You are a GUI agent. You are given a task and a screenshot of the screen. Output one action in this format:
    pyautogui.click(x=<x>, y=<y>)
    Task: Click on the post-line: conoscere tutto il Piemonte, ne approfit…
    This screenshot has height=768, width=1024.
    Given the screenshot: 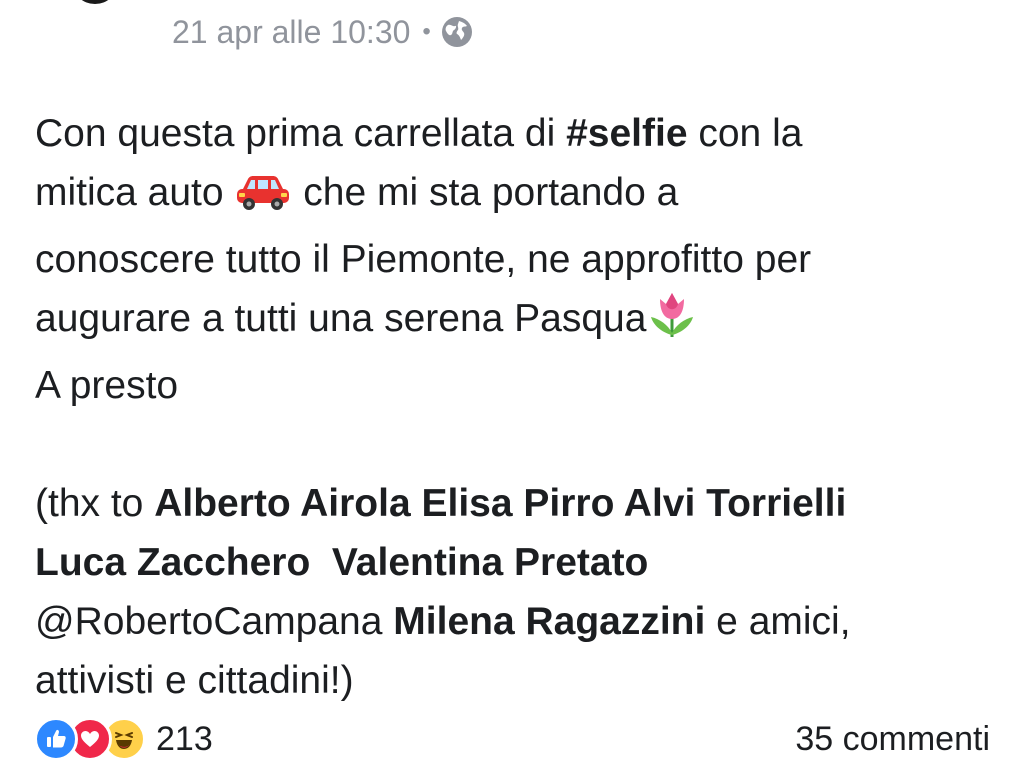 What is the action you would take?
    pyautogui.click(x=423, y=259)
    